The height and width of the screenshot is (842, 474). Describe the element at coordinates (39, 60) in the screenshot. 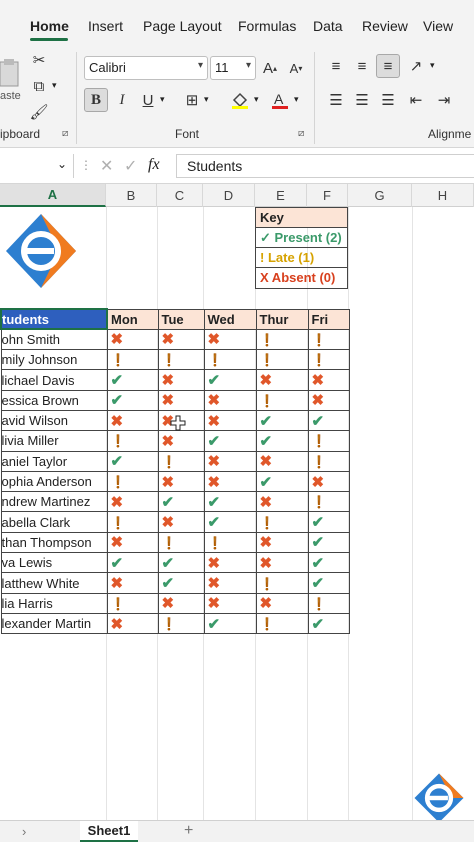

I see `cut-icon: ✂` at that location.